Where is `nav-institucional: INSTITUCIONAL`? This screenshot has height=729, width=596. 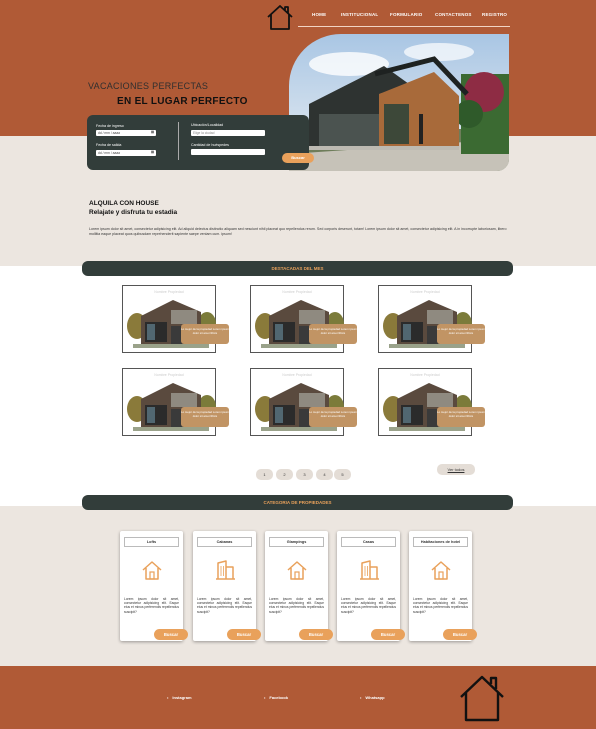
nav-institucional: INSTITUCIONAL is located at coordinates (359, 14).